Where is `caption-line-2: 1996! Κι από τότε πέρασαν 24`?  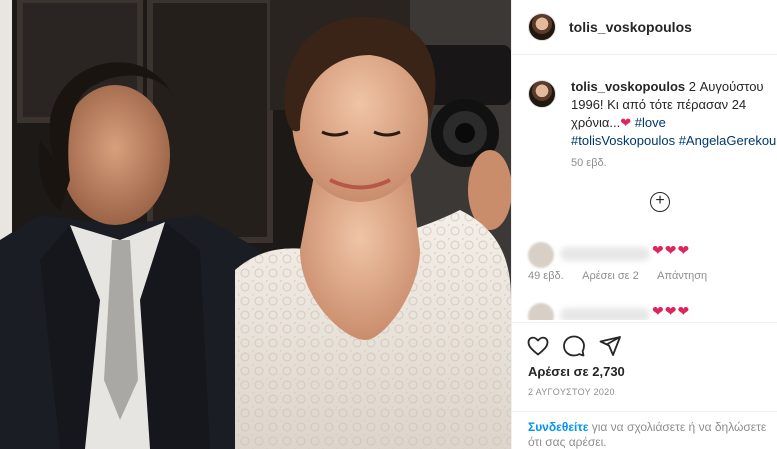 caption-line-2: 1996! Κι από τότε πέρασαν 24 is located at coordinates (659, 104).